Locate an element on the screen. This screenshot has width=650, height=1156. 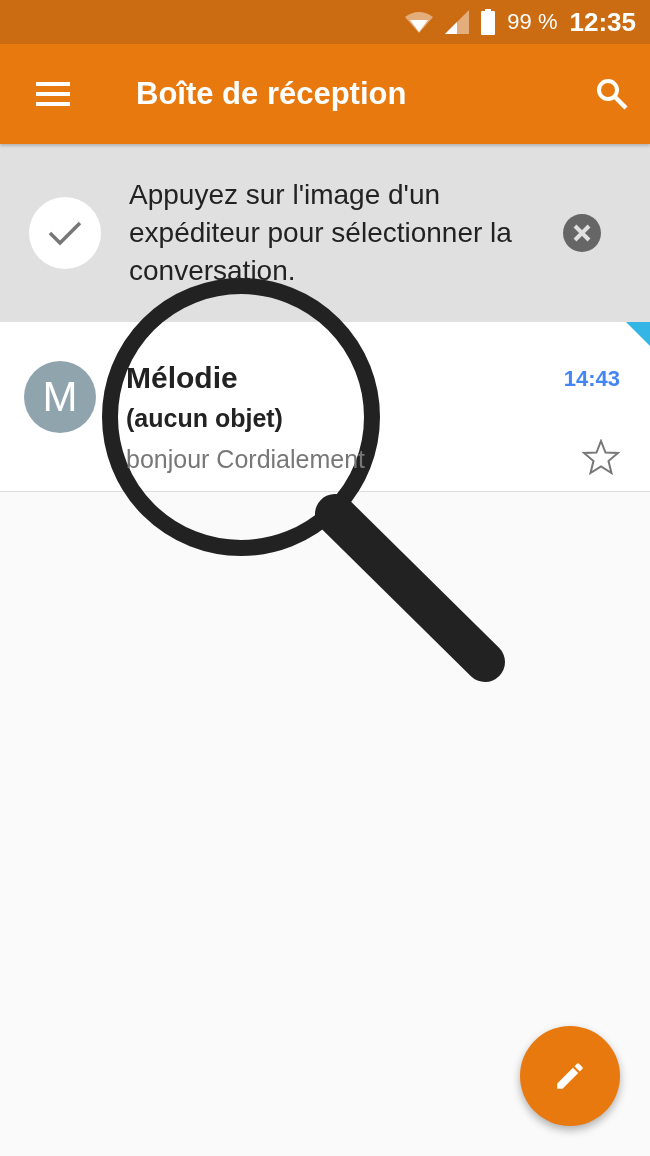
battery-icon is located at coordinates (488, 22).